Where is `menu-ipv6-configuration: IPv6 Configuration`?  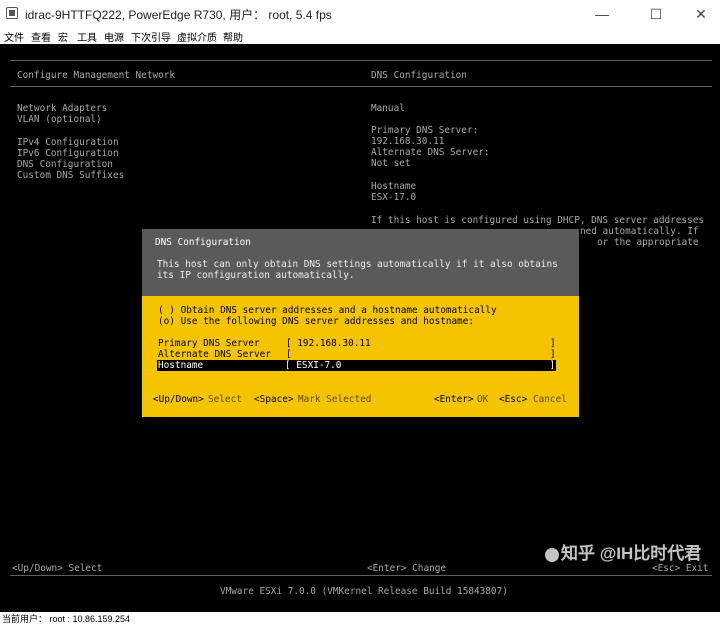
menu-ipv6-configuration: IPv6 Configuration is located at coordinates (68, 153).